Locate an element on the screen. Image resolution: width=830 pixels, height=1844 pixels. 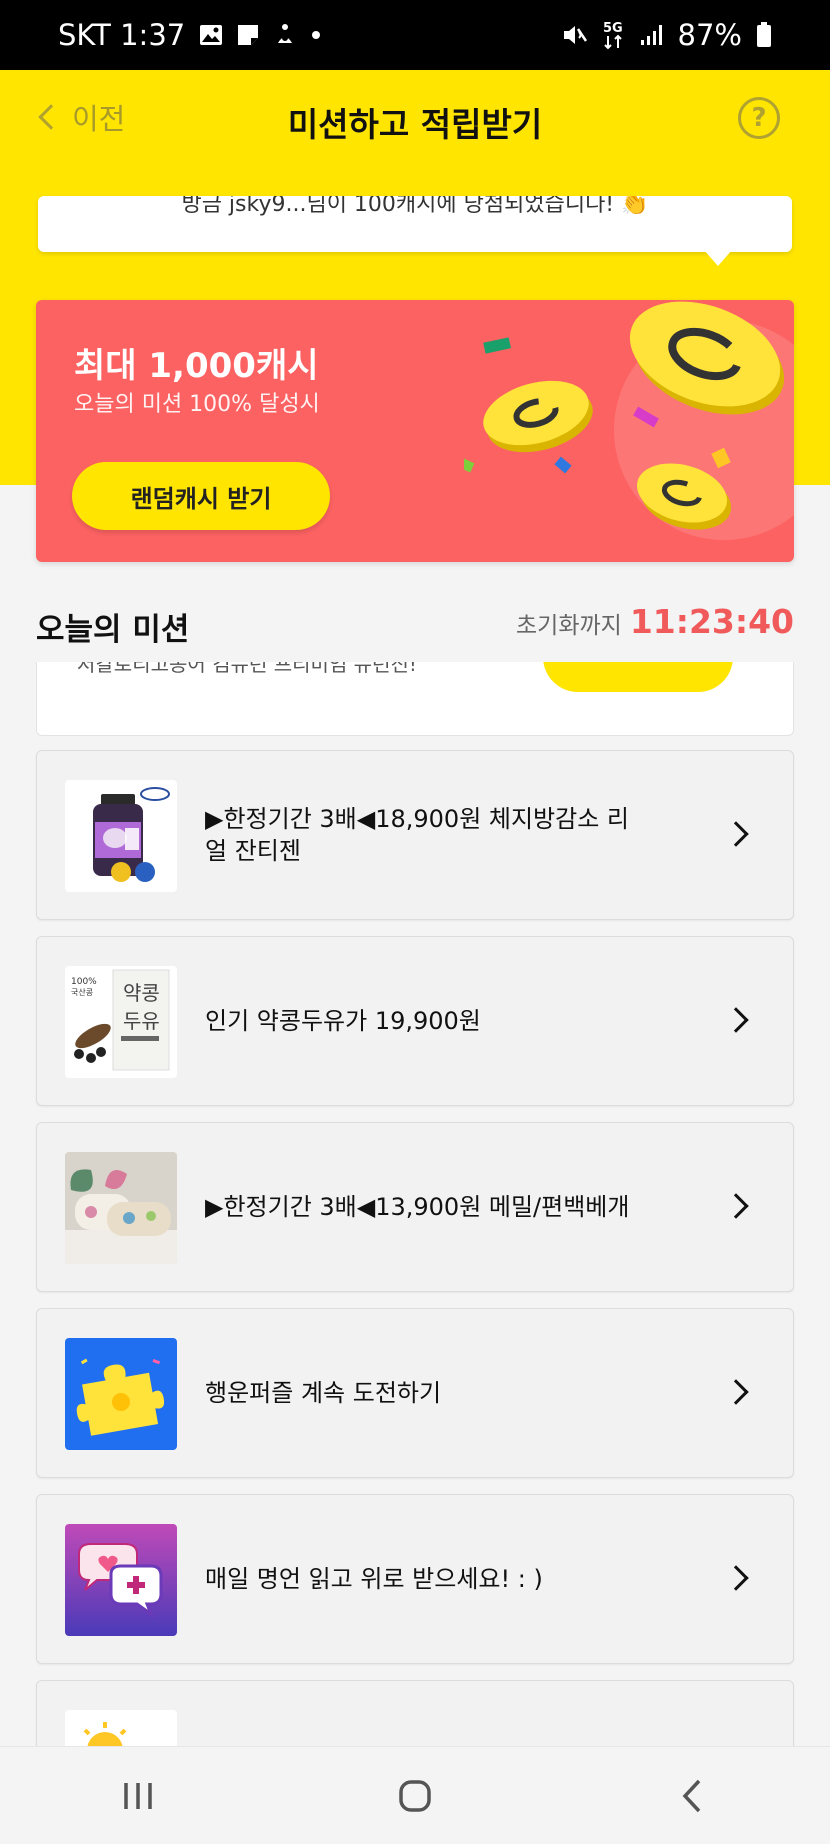
page-title: 미션하고 적립받기 is located at coordinates (415, 124).